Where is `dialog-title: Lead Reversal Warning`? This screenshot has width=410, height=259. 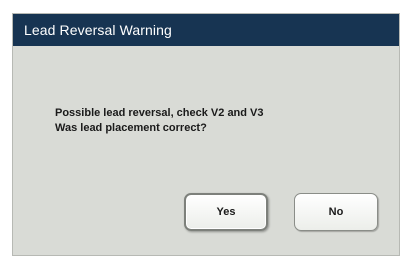
dialog-title: Lead Reversal Warning is located at coordinates (98, 30).